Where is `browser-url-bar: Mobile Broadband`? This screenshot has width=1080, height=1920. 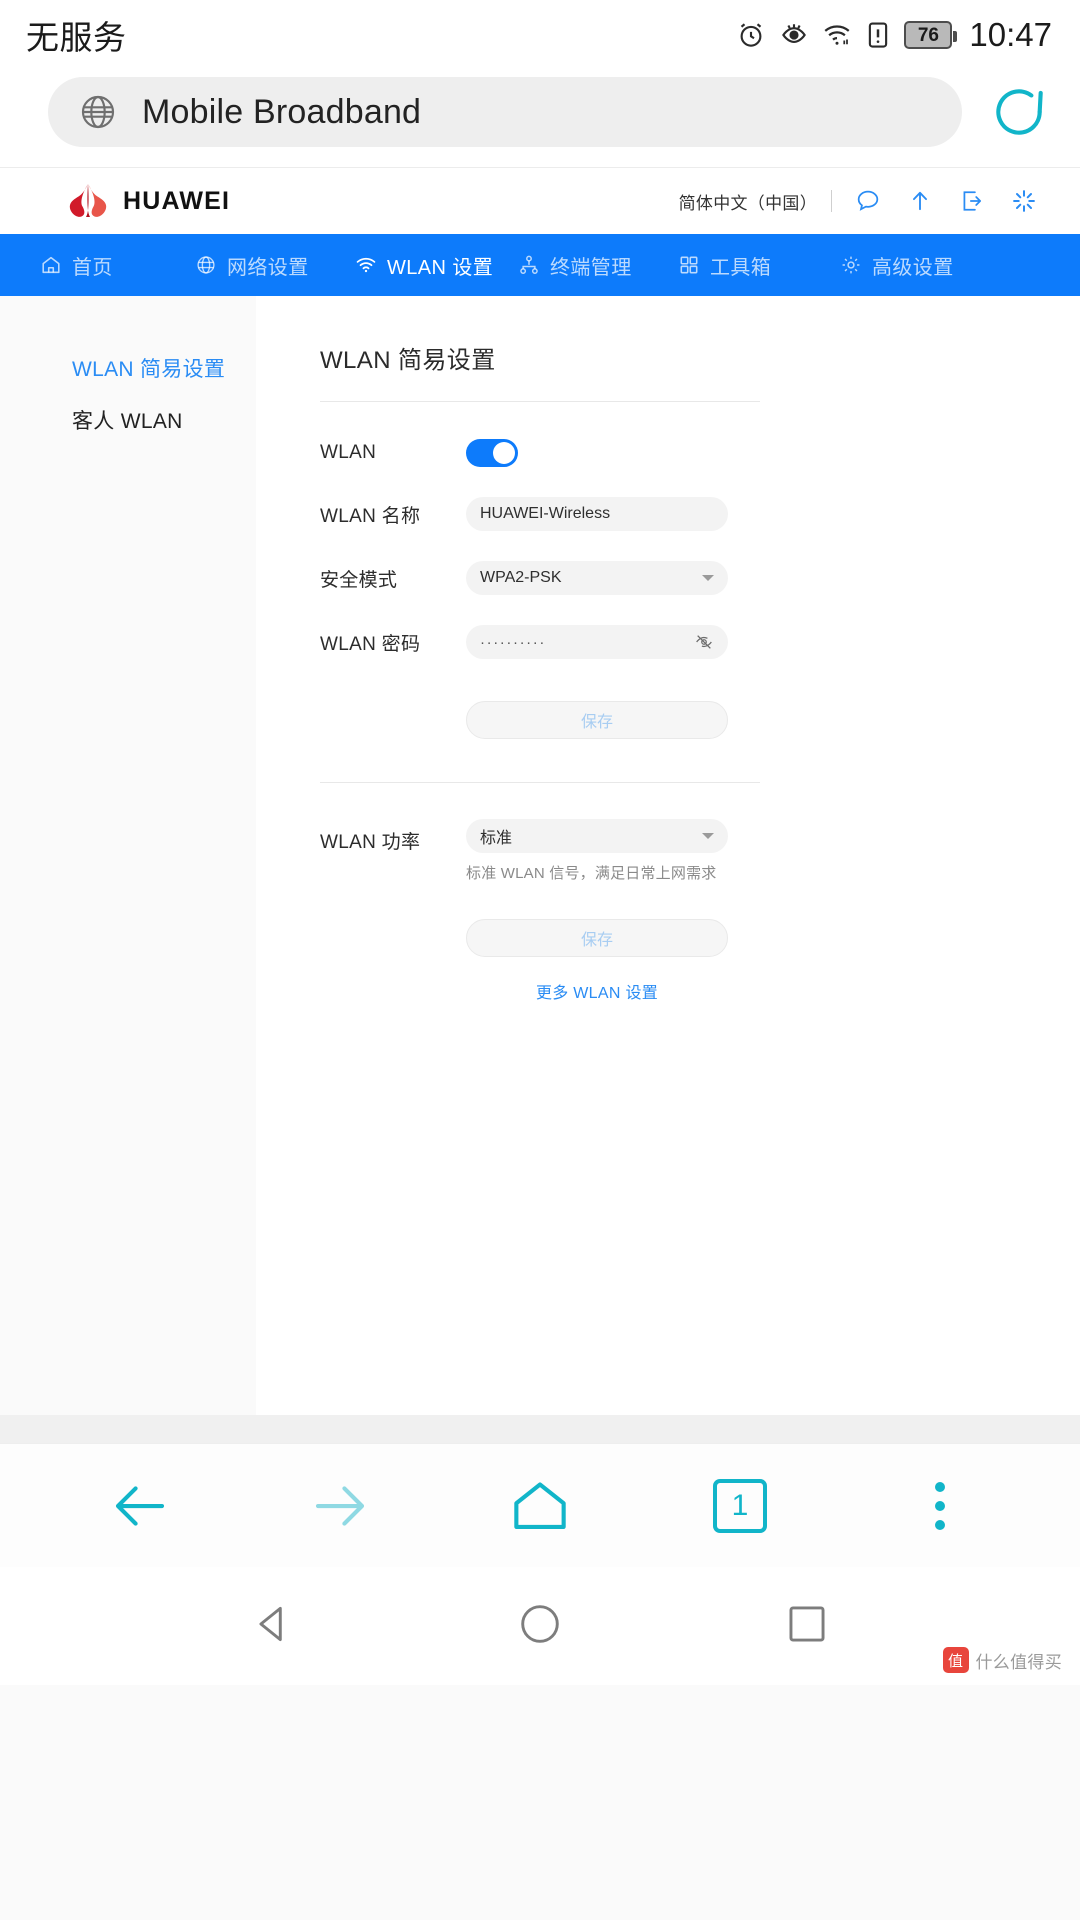 browser-url-bar: Mobile Broadband is located at coordinates (540, 112).